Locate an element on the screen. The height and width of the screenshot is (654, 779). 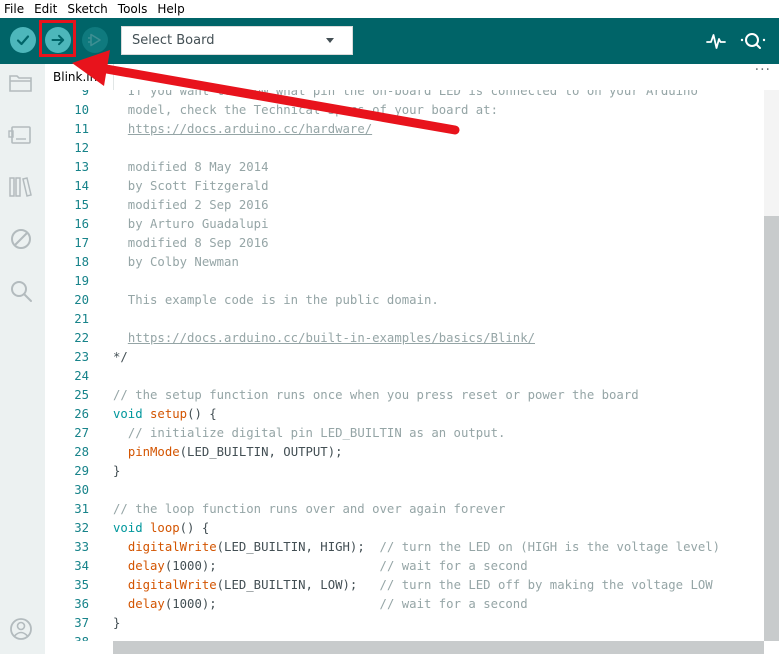
magnifier-icon is located at coordinates (753, 41).